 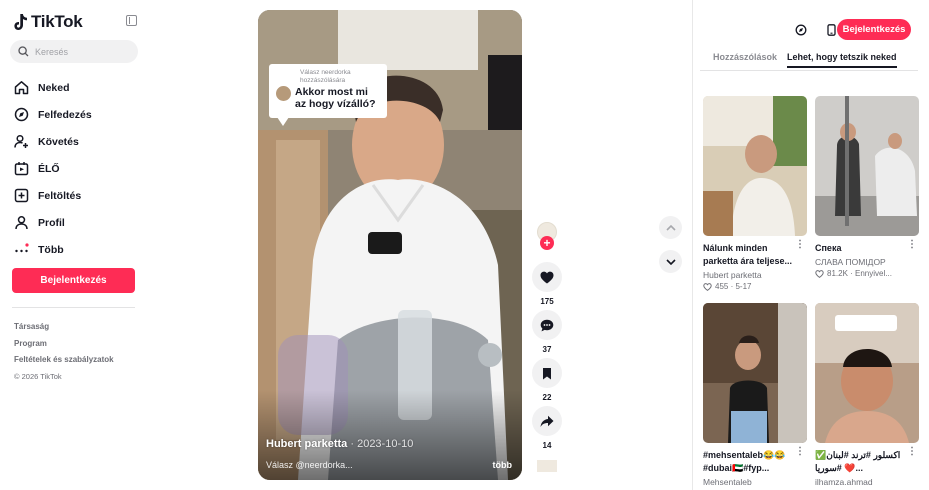 I want to click on chevron-down-icon, so click(x=670, y=261).